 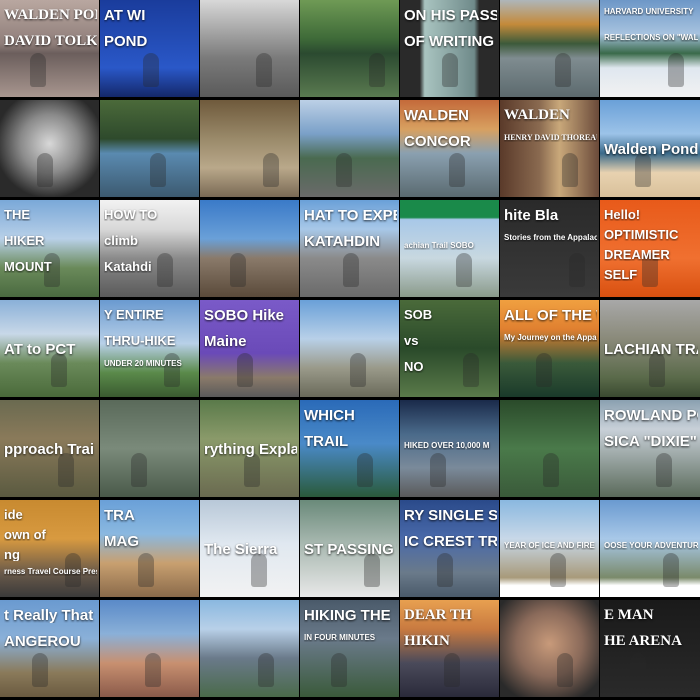 I want to click on tile-thoreau-portrait, so click(x=50, y=150).